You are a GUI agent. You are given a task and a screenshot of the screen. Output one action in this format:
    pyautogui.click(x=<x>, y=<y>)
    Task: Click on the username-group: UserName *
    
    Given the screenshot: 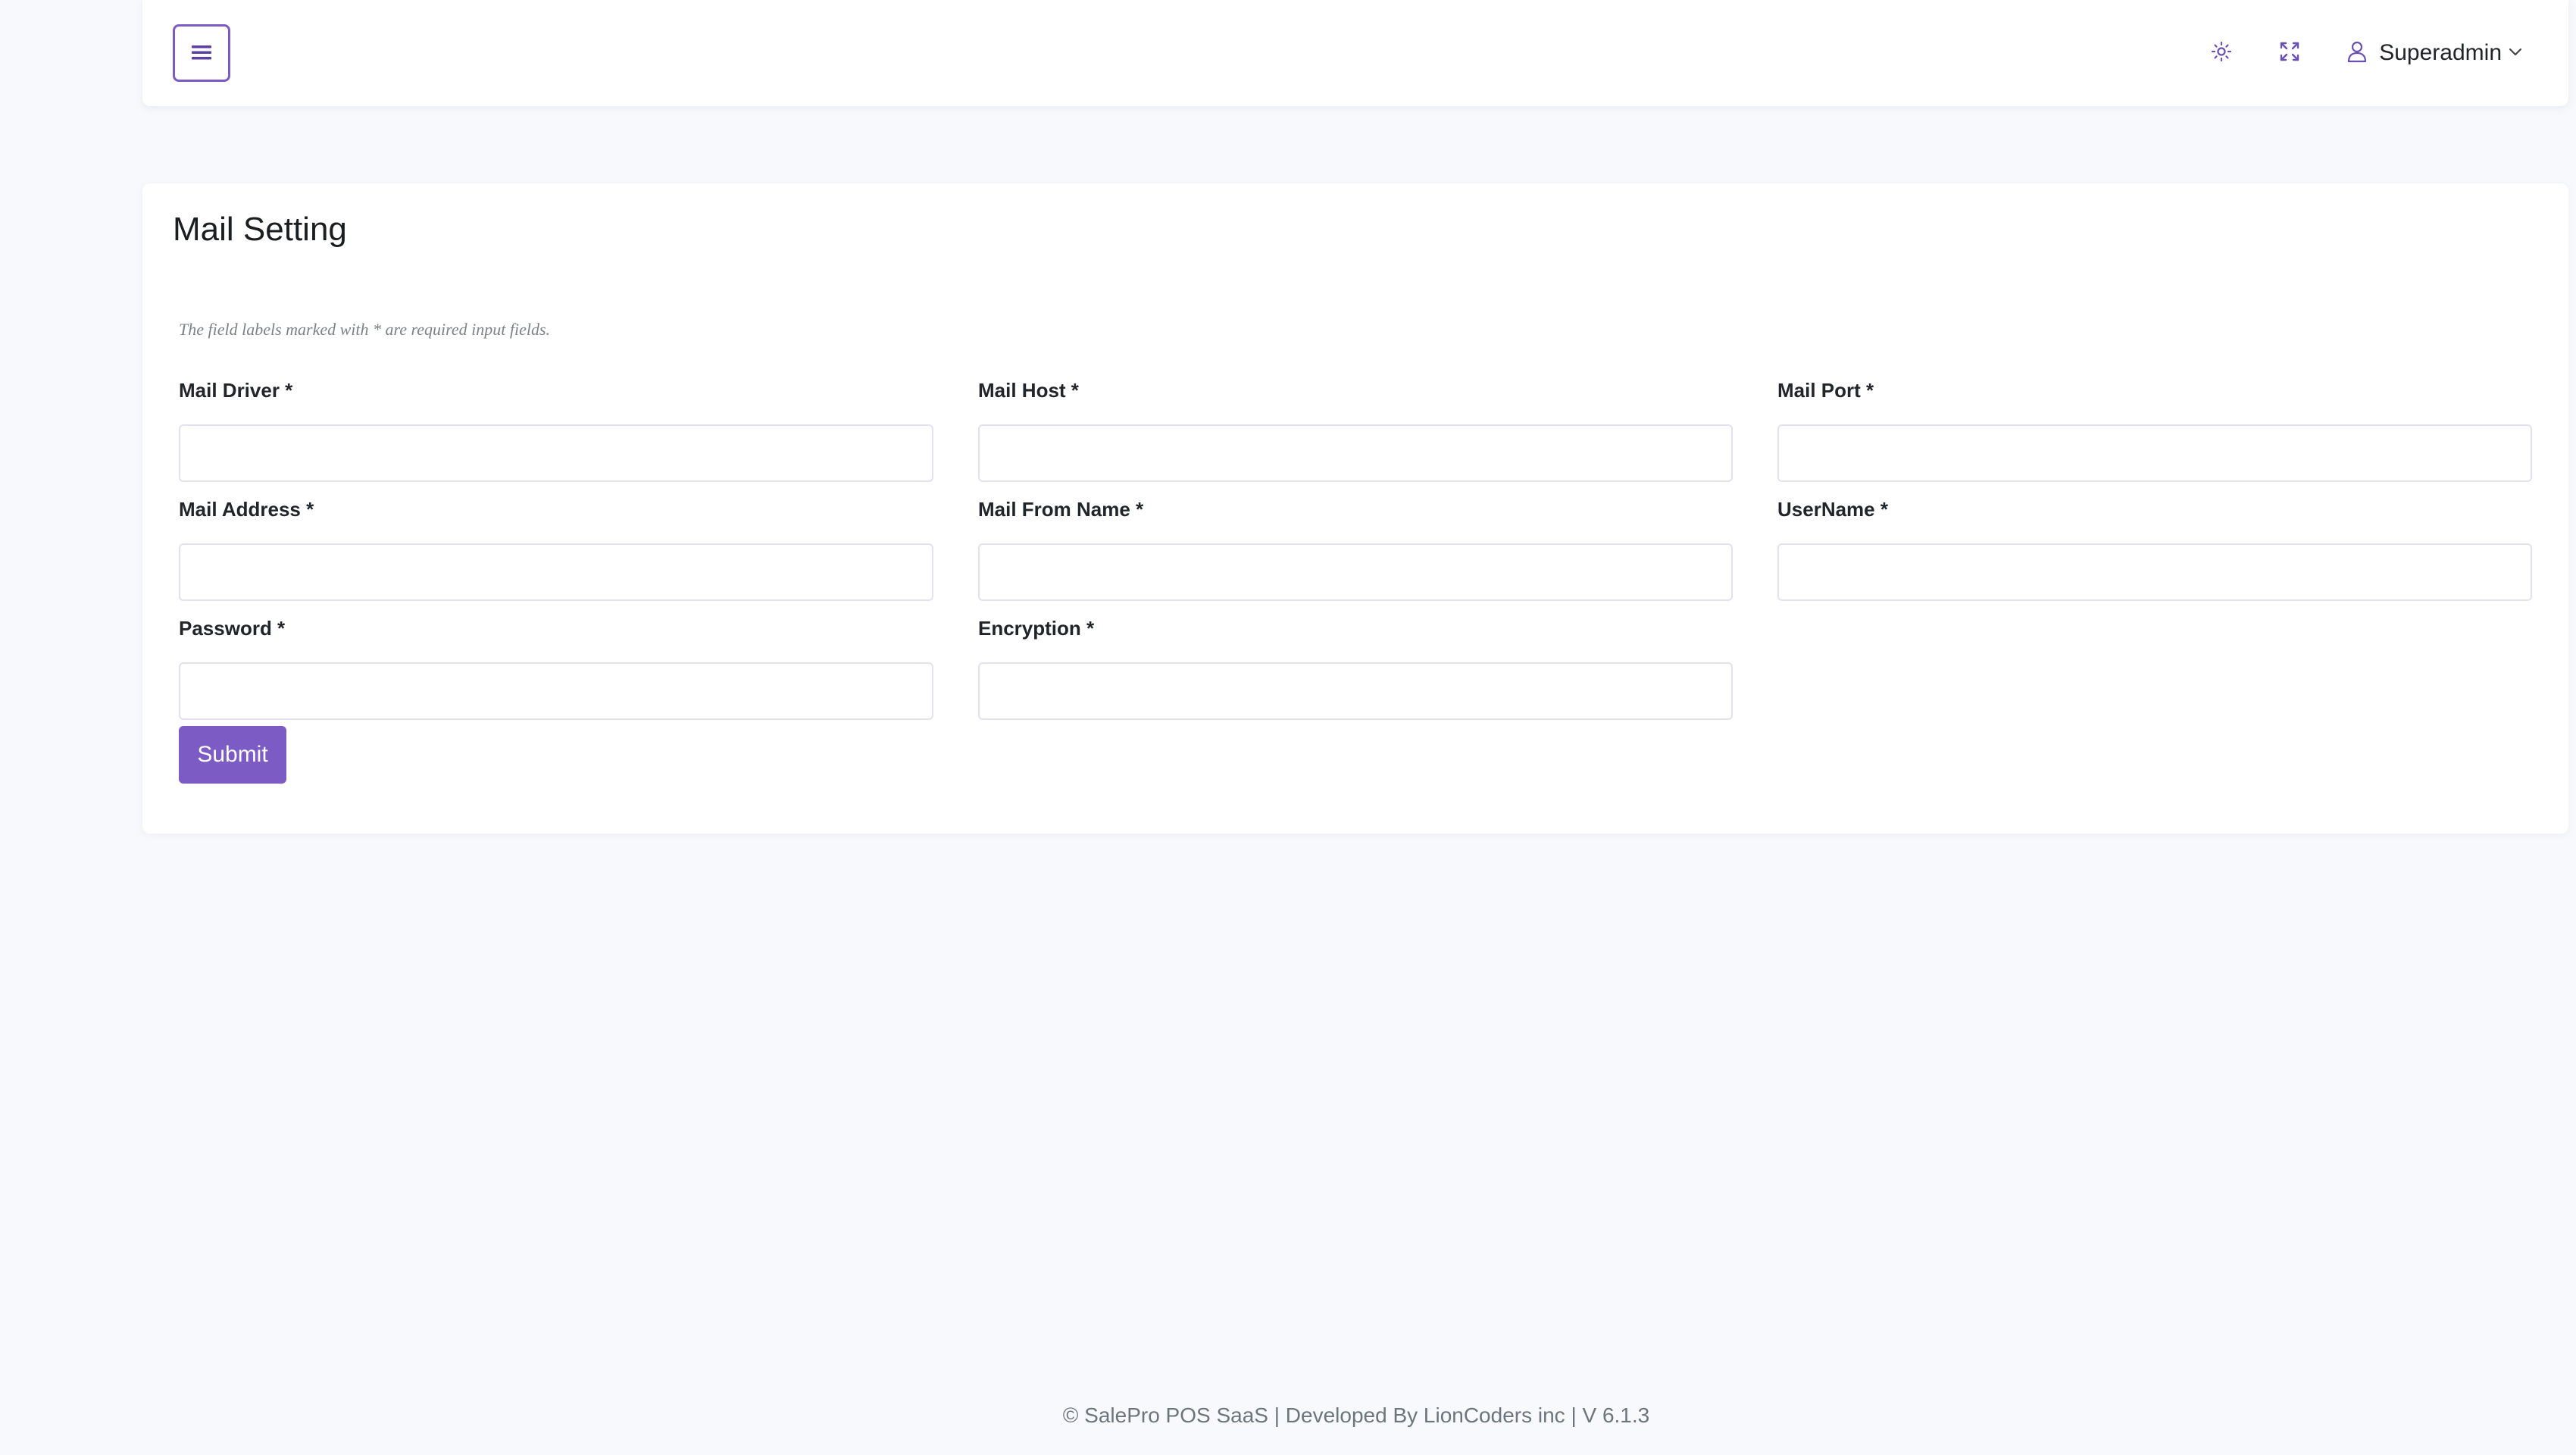 What is the action you would take?
    pyautogui.click(x=2154, y=548)
    